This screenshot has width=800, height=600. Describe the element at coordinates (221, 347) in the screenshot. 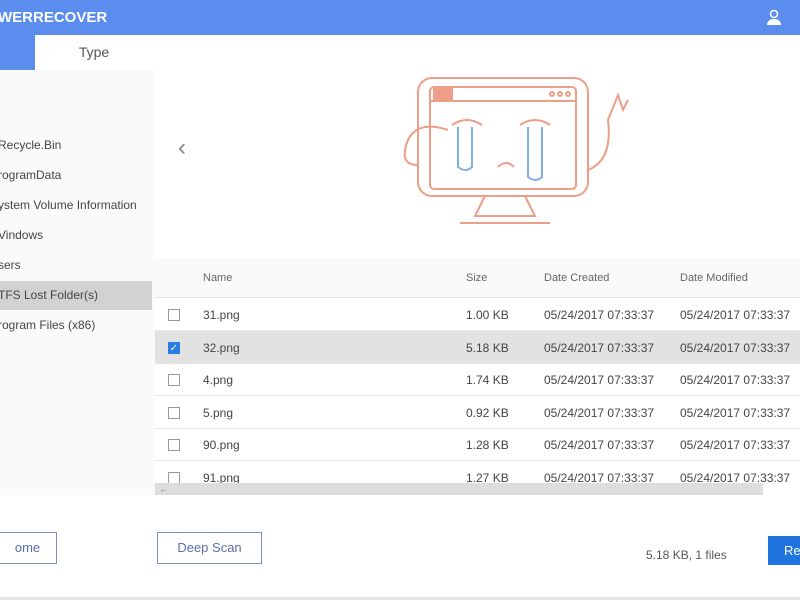

I see `file-name: 32.png` at that location.